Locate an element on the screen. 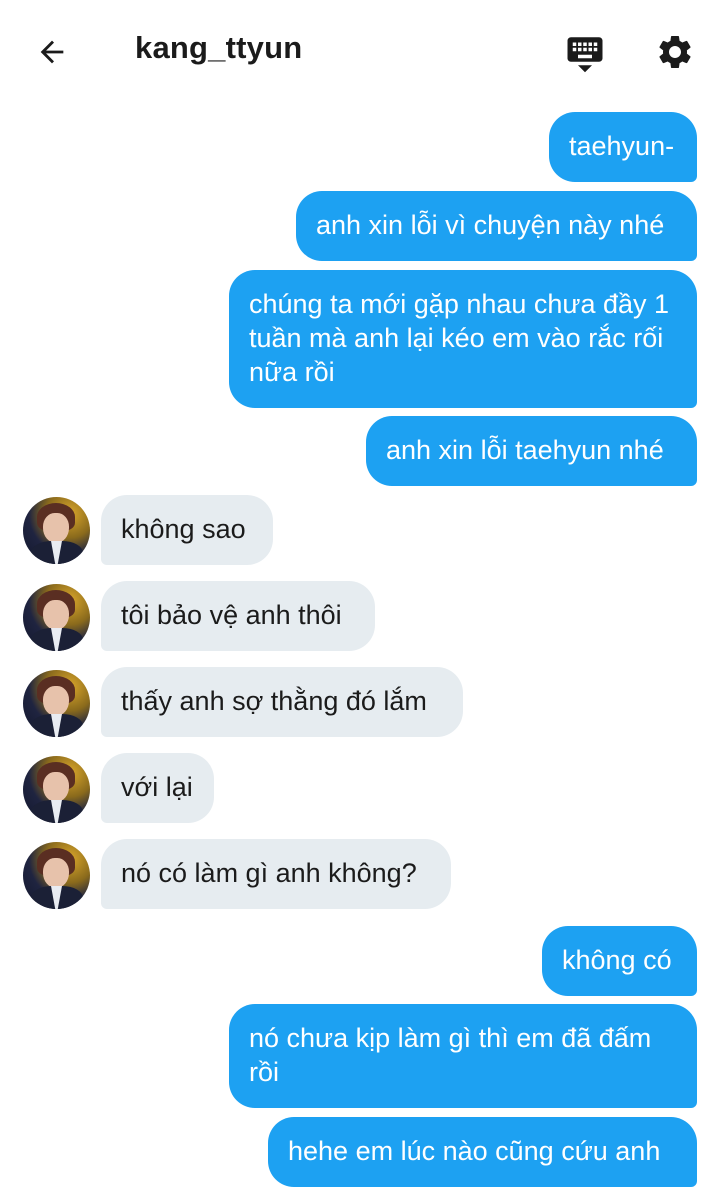 The height and width of the screenshot is (1191, 720). message-bubble-incoming: nó có làm gì anh không? is located at coordinates (276, 874).